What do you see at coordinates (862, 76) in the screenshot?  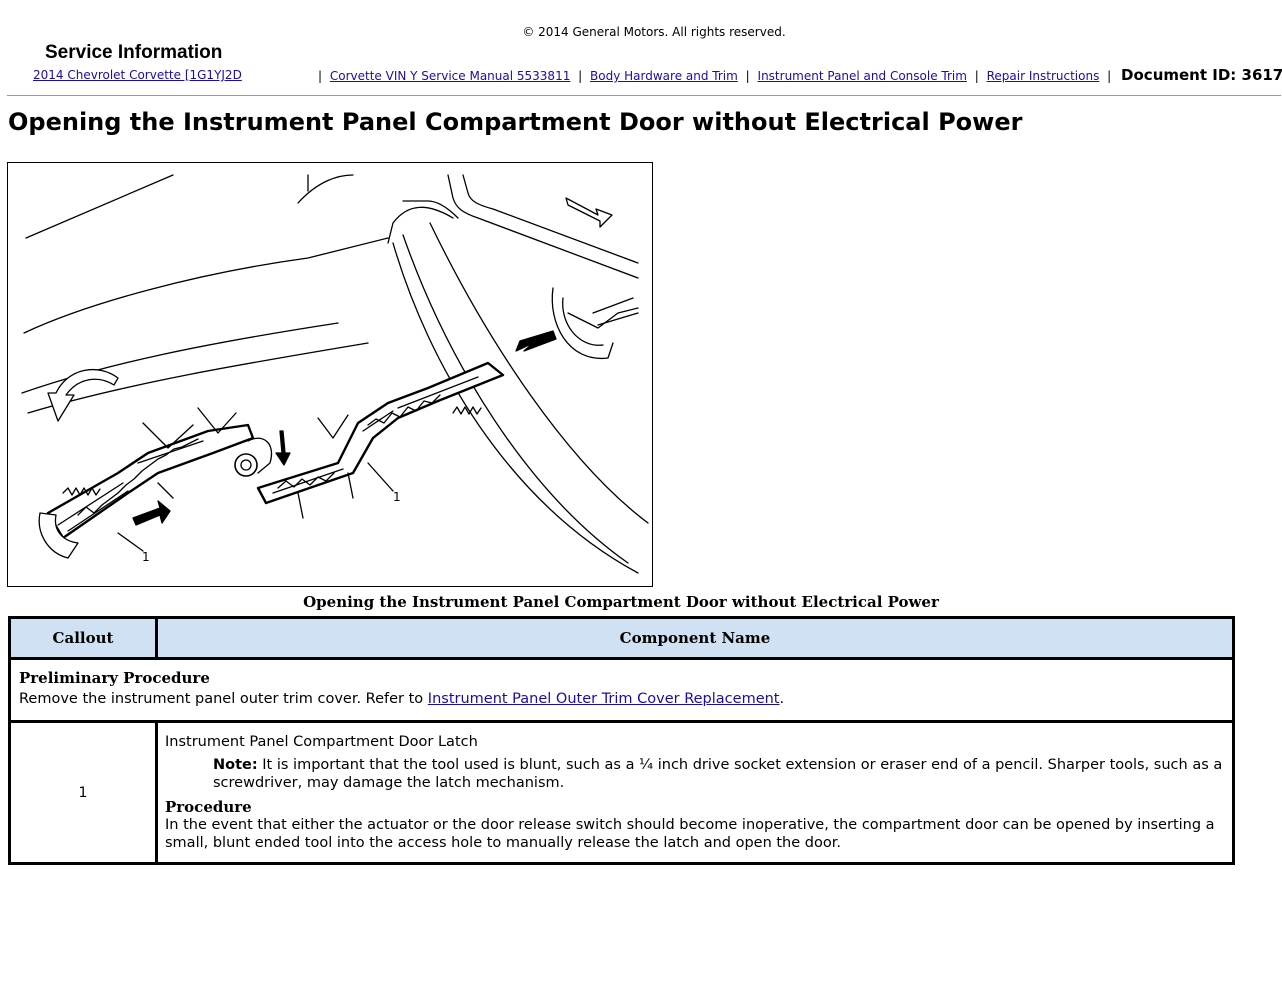 I see `breadcrumb-instrument-panel: Instrument Panel and Console Trim` at bounding box center [862, 76].